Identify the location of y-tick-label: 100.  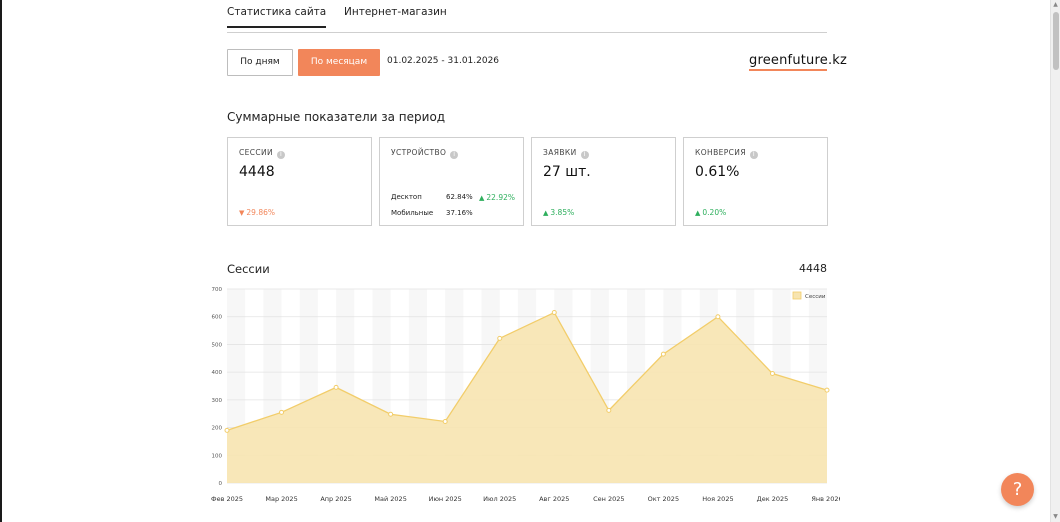
(217, 456).